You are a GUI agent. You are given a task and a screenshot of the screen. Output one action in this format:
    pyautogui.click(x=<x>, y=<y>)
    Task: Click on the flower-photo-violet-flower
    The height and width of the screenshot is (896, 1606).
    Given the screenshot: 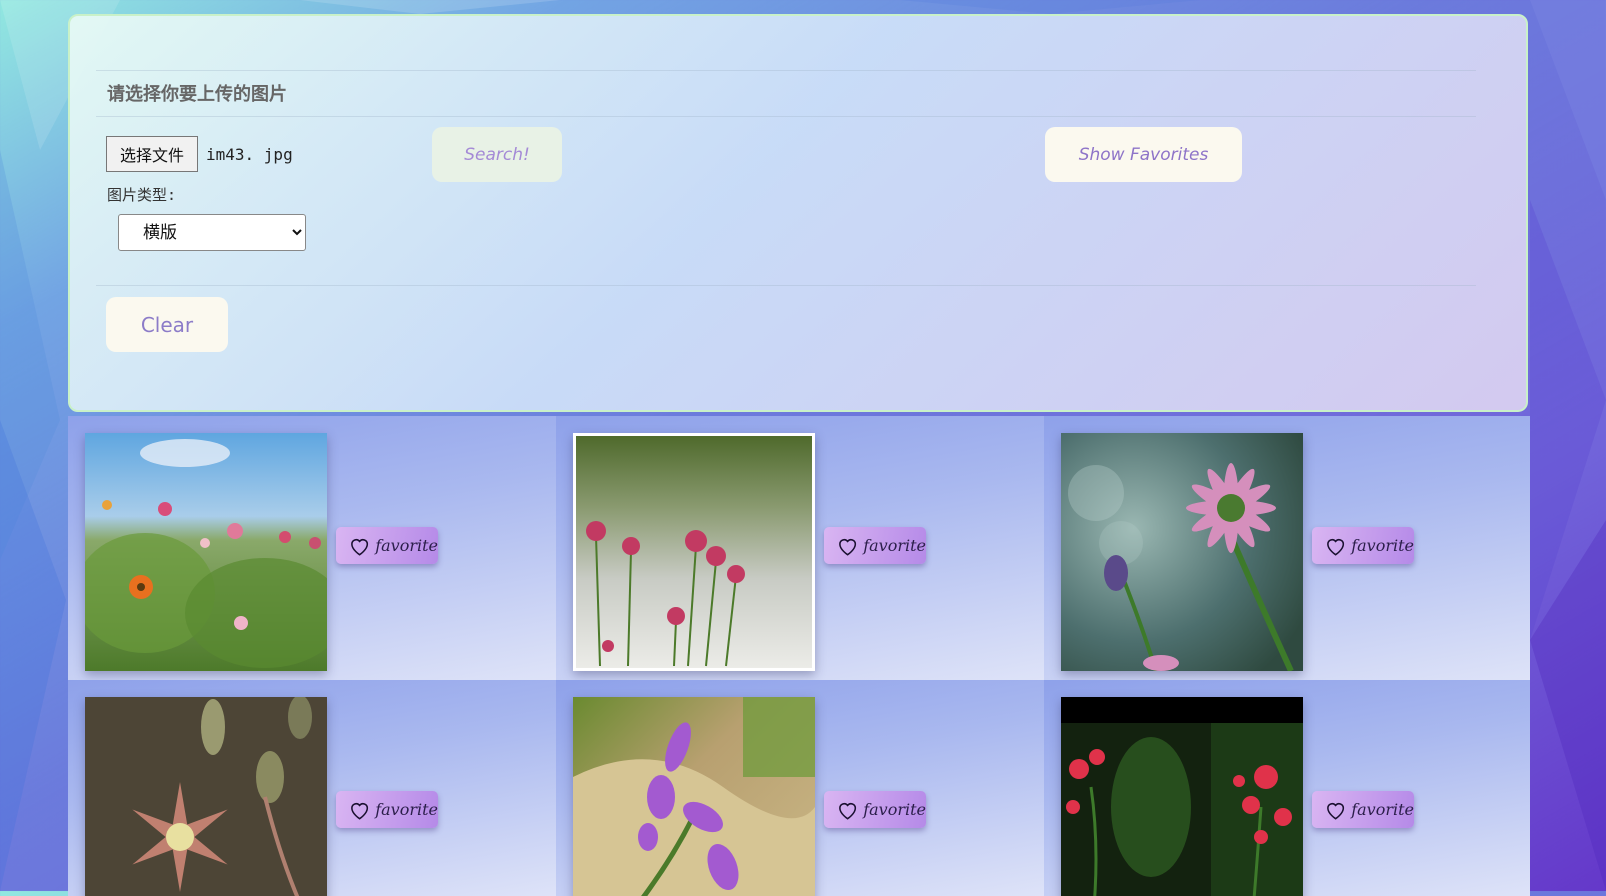 What is the action you would take?
    pyautogui.click(x=694, y=796)
    